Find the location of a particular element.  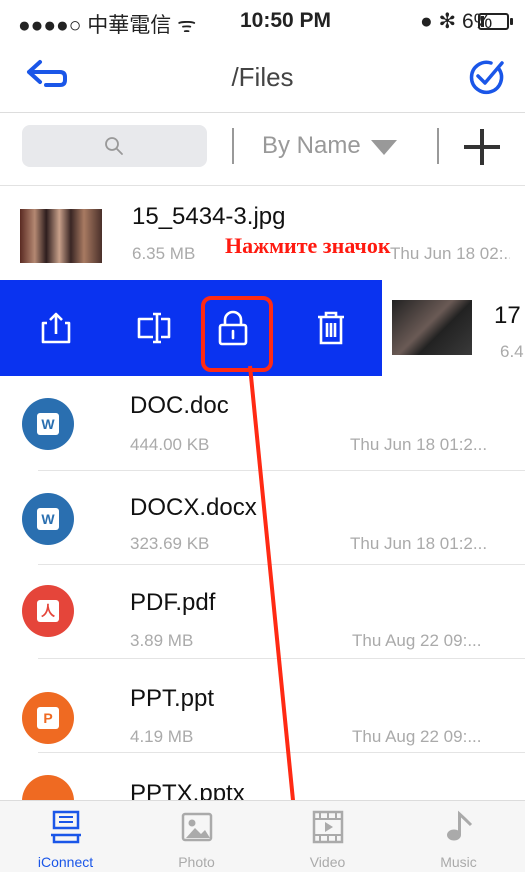

tab-music: Music is located at coordinates (458, 836).